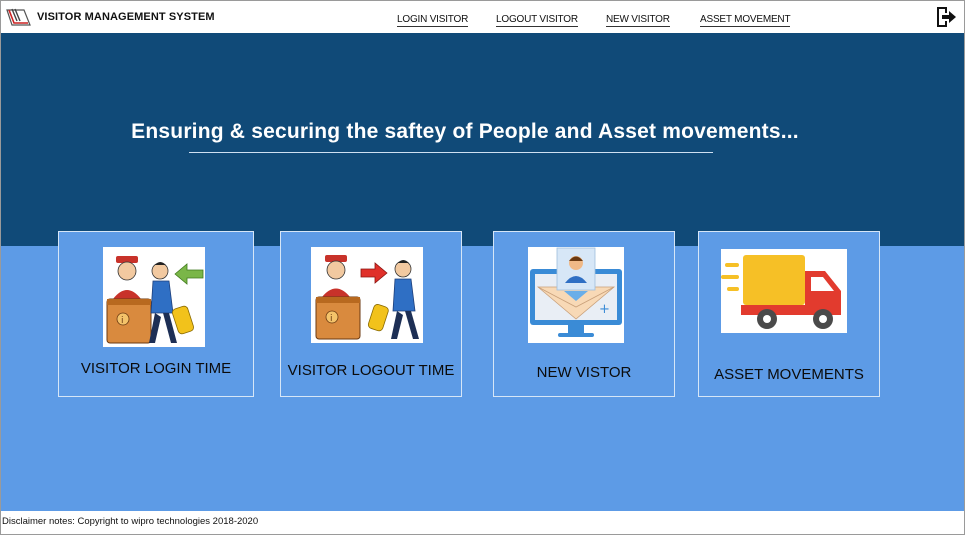 Image resolution: width=965 pixels, height=535 pixels. I want to click on visitor-login-label: VISITOR LOGIN TIME, so click(156, 368).